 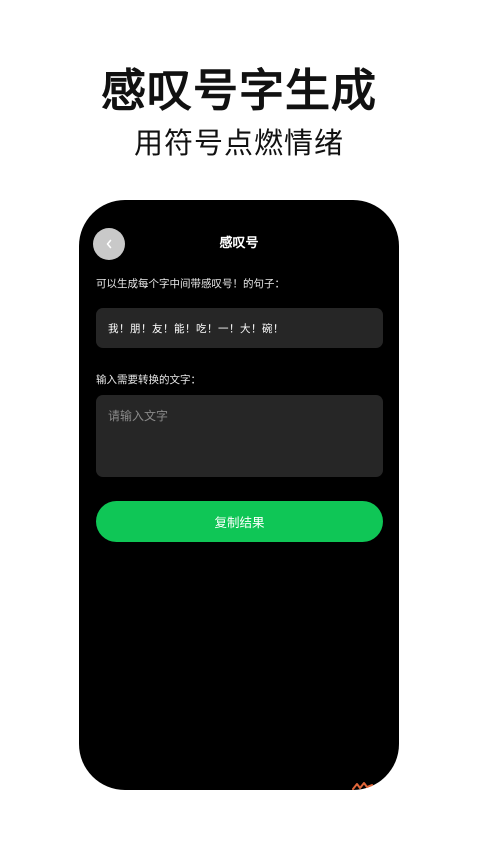 What do you see at coordinates (190, 284) in the screenshot?
I see `example-label: 可以生成每个字中间带感叹号！的句子：` at bounding box center [190, 284].